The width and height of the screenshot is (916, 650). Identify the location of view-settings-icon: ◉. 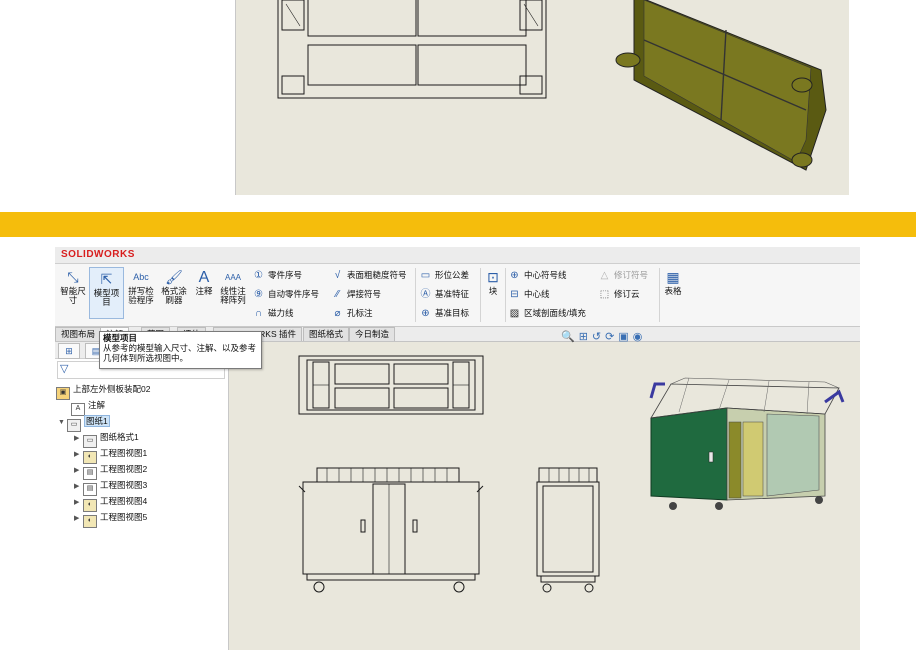
(640, 337).